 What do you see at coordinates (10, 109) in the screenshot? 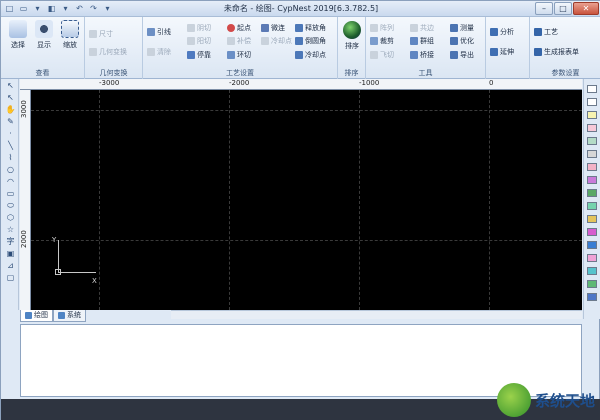
I see `pan-hand-icon: ✋` at bounding box center [10, 109].